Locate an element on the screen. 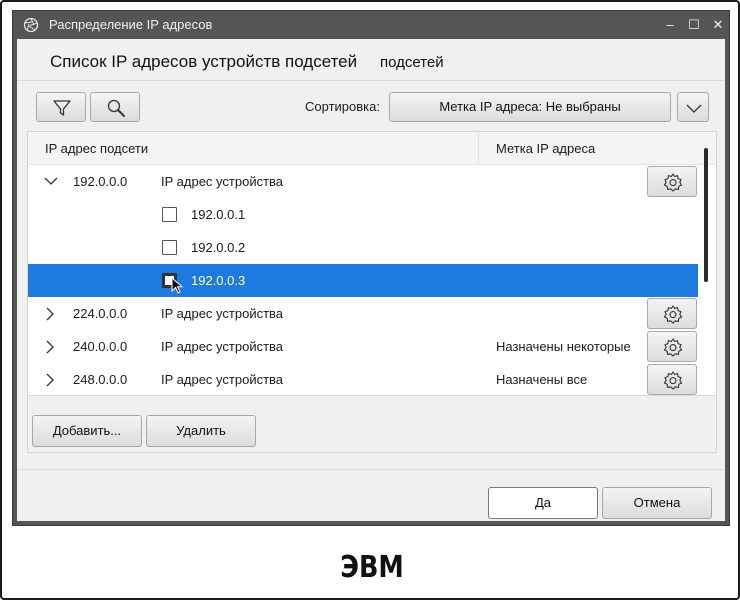 This screenshot has height=600, width=740. ip-tag-value: Назначены все is located at coordinates (542, 379).